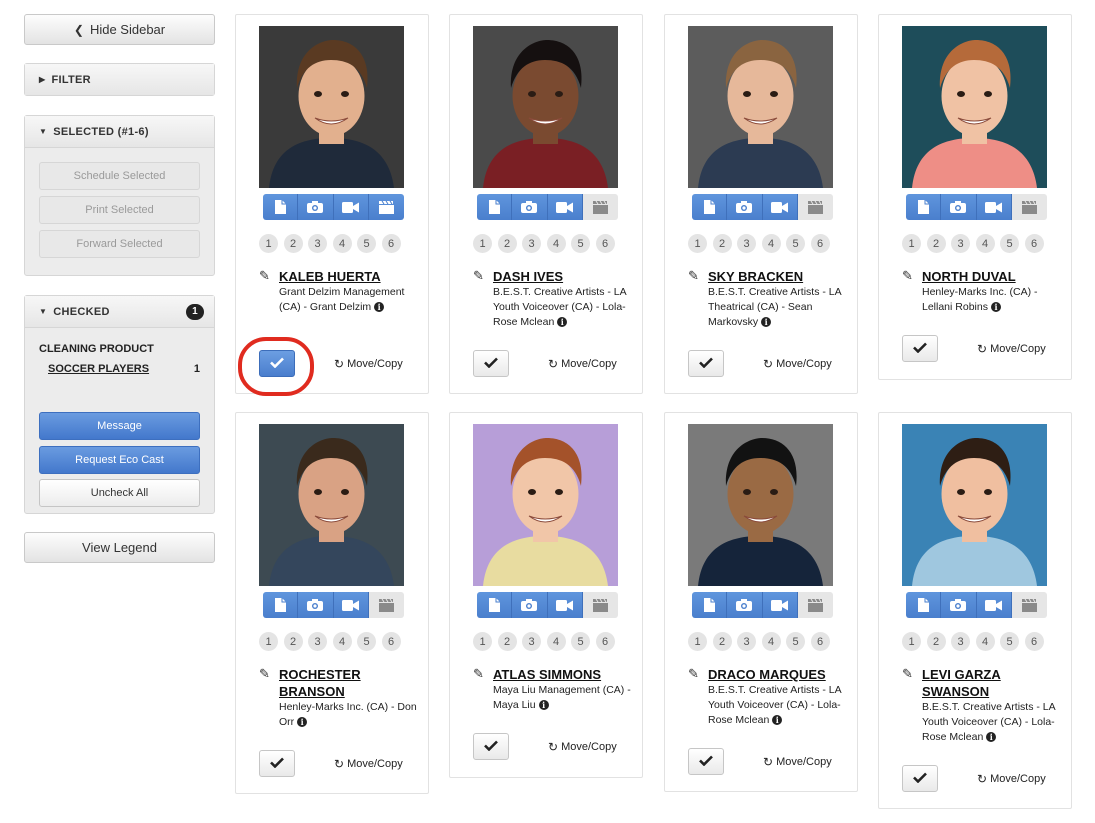  What do you see at coordinates (778, 674) in the screenshot?
I see `talent-name: DRACO MARQUES` at bounding box center [778, 674].